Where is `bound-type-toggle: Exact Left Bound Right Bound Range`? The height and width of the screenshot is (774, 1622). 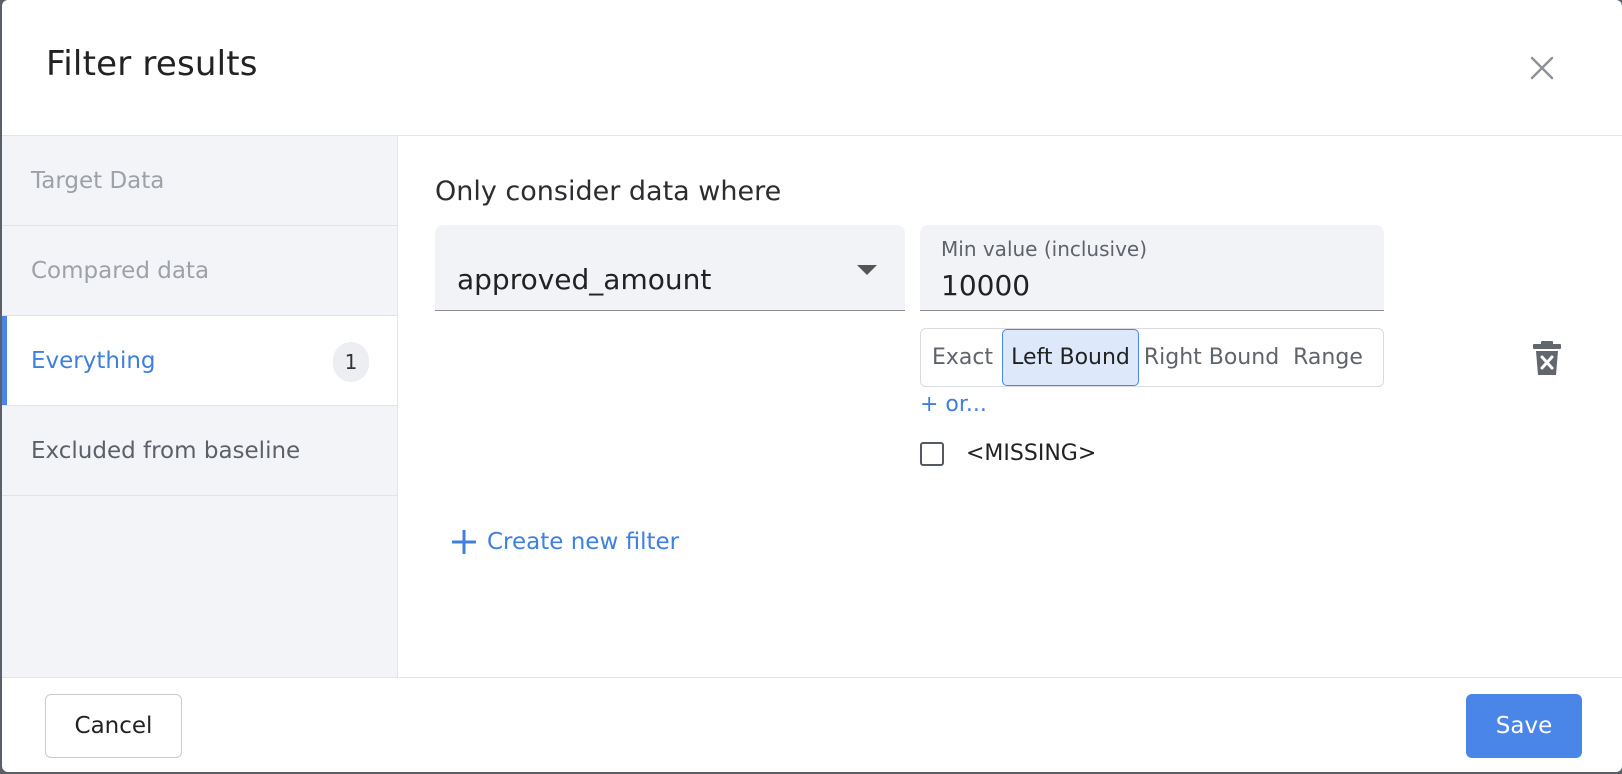
bound-type-toggle: Exact Left Bound Right Bound Range is located at coordinates (1152, 357).